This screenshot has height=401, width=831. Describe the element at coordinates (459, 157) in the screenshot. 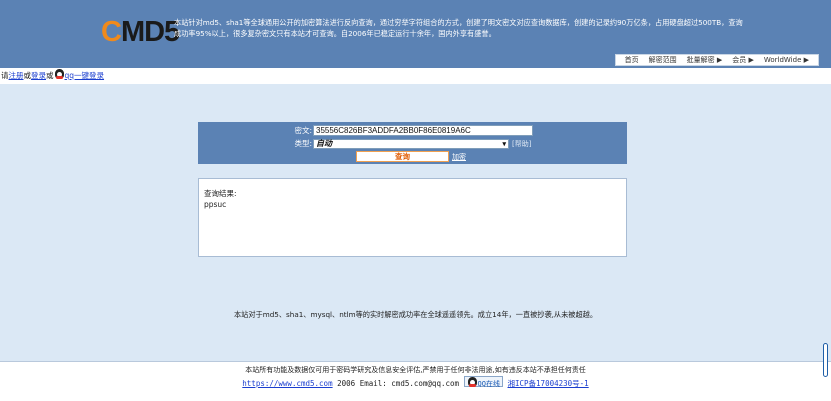

I see `encrypt-link: 加密` at that location.